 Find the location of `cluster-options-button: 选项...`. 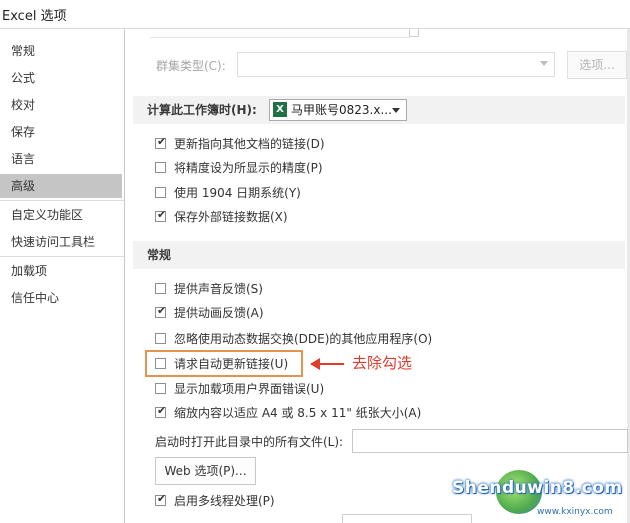

cluster-options-button: 选项... is located at coordinates (597, 65).